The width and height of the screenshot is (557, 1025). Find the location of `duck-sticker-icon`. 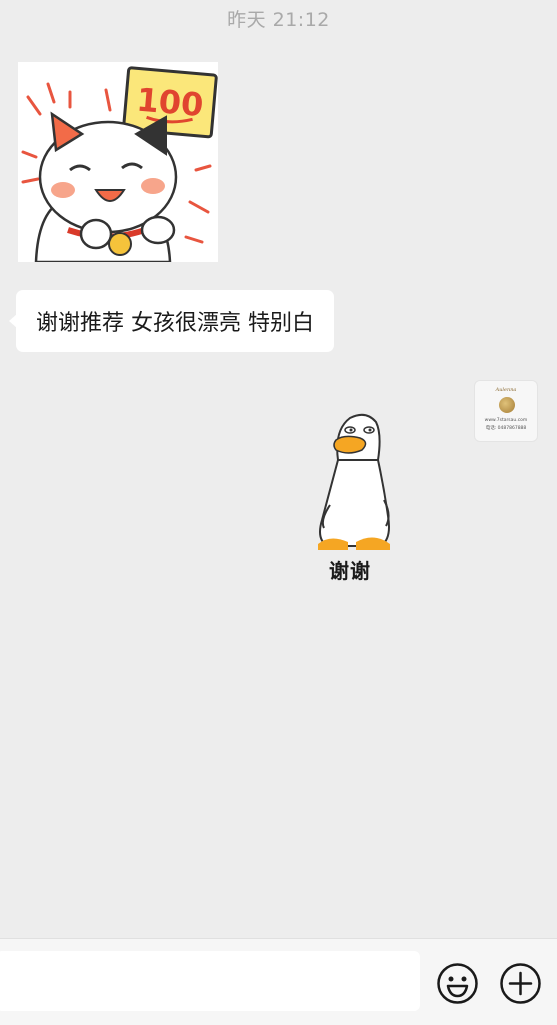

duck-sticker-icon is located at coordinates (354, 481).